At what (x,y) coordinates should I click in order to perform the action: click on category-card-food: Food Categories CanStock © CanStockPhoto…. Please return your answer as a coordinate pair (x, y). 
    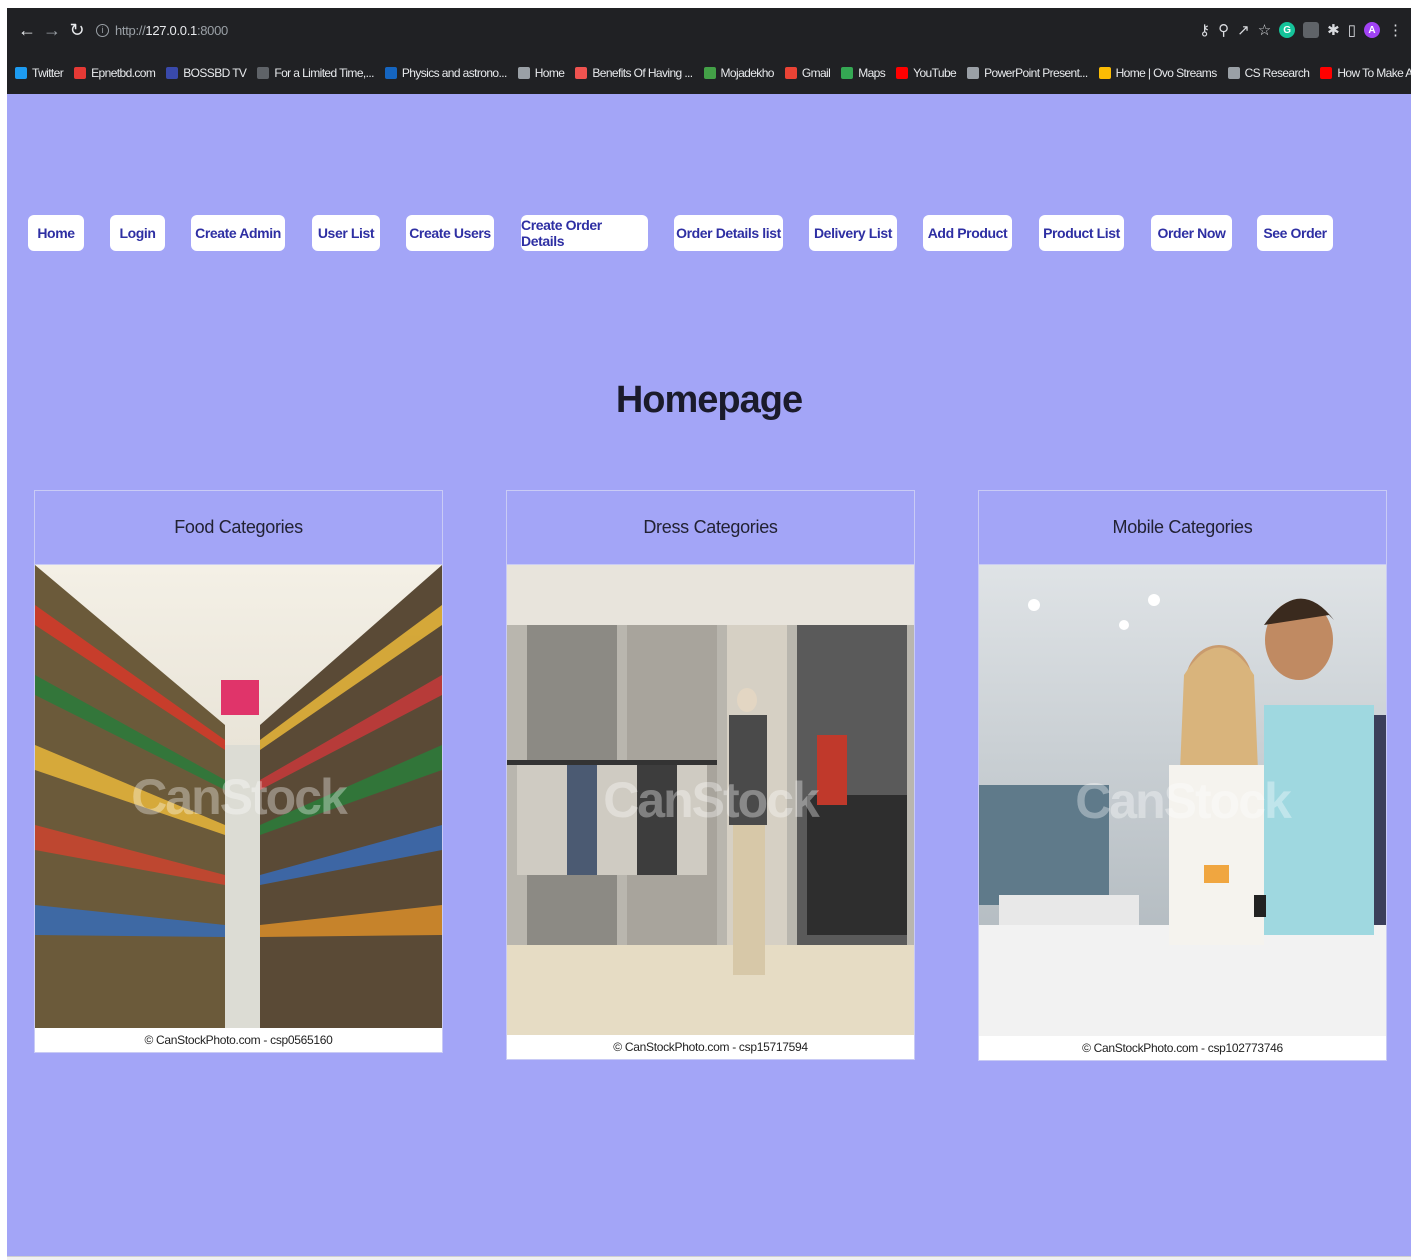
    Looking at the image, I should click on (238, 771).